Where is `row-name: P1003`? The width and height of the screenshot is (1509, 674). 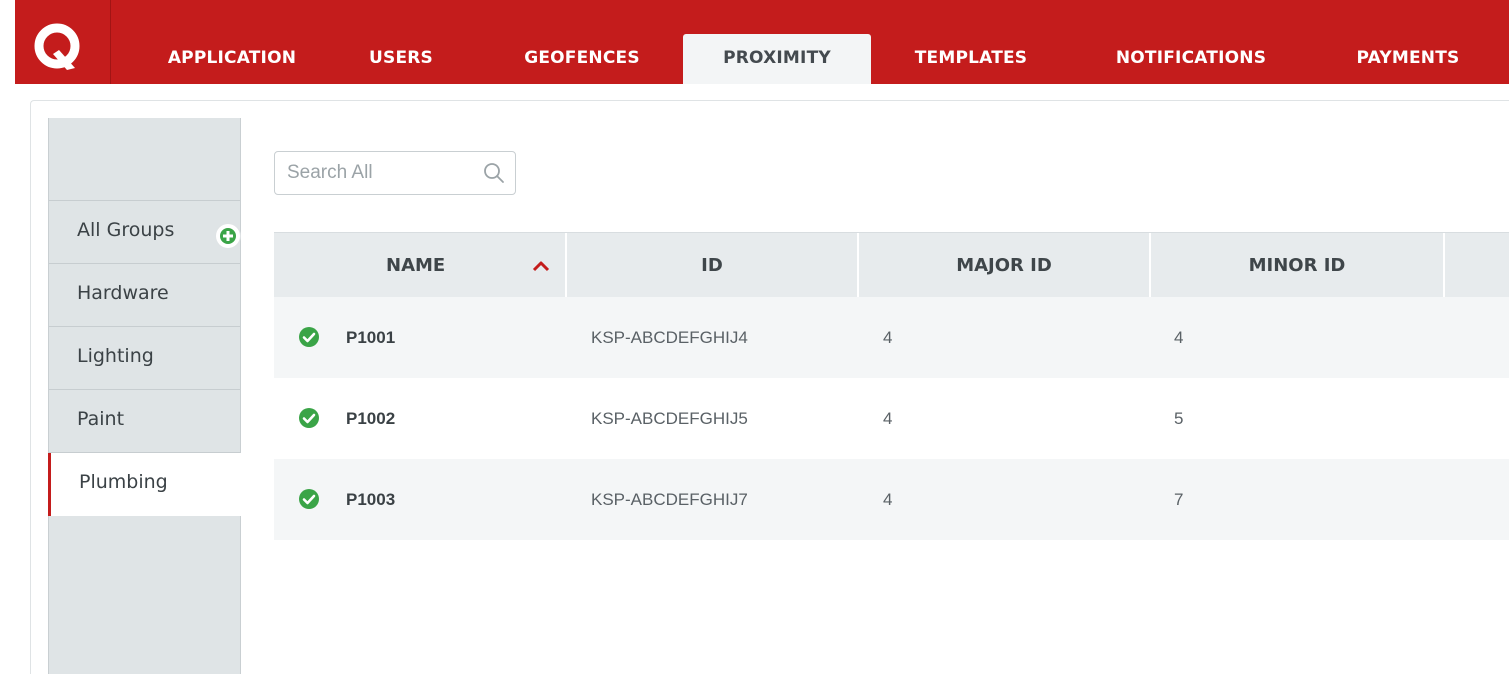 row-name: P1003 is located at coordinates (371, 499).